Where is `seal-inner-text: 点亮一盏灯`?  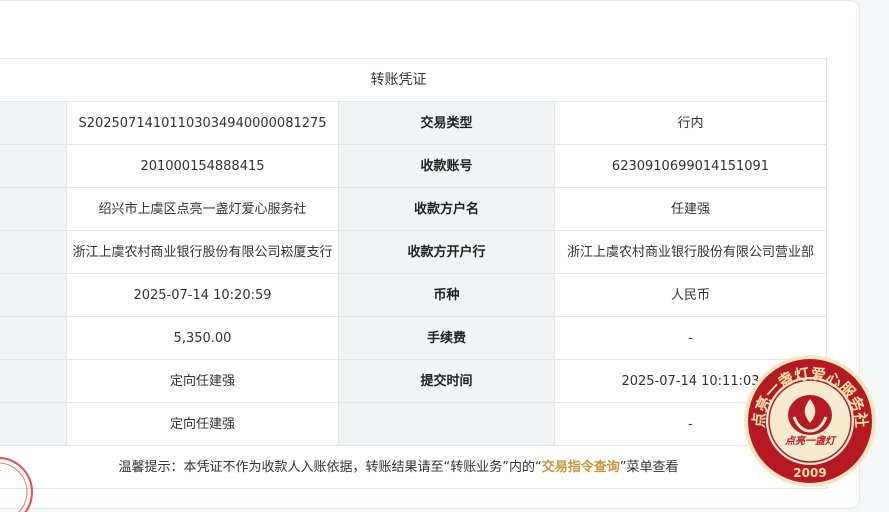 seal-inner-text: 点亮一盏灯 is located at coordinates (810, 441).